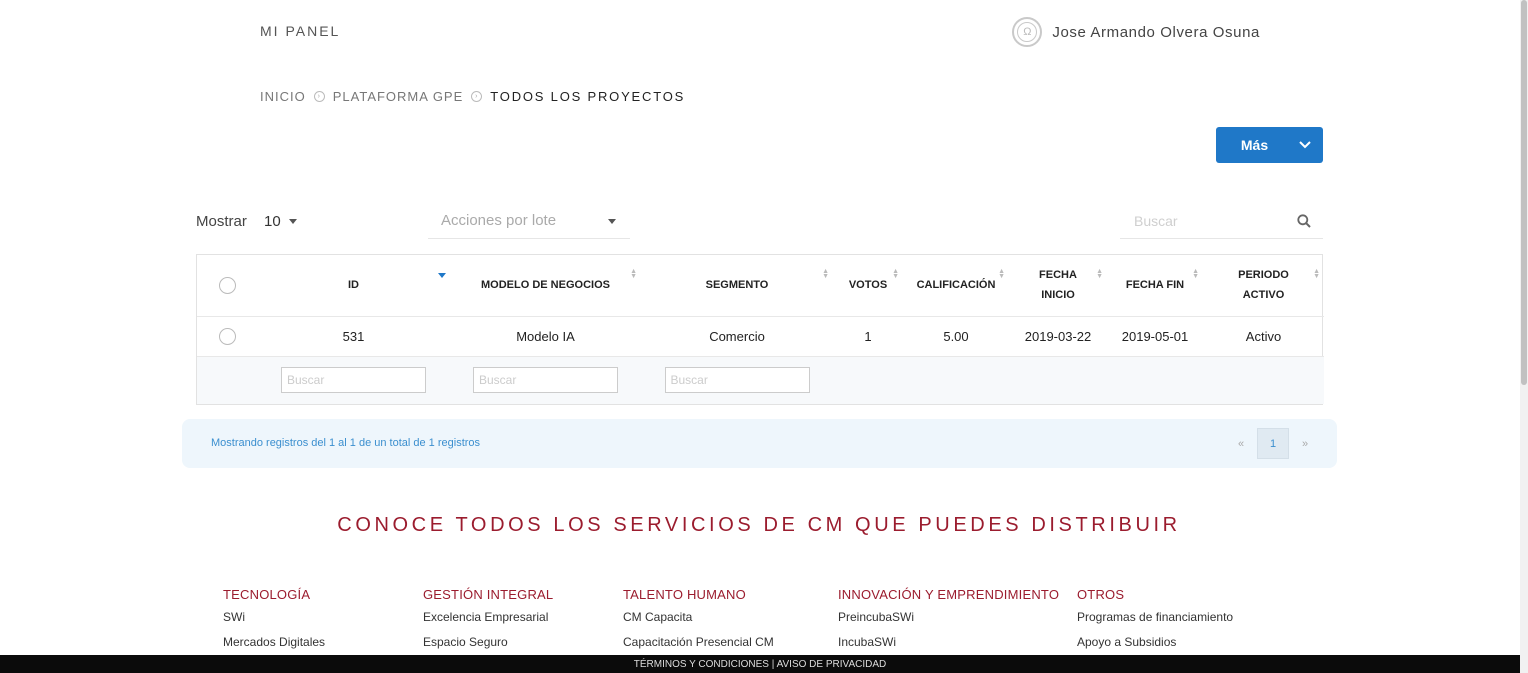 This screenshot has width=1528, height=673. Describe the element at coordinates (221, 221) in the screenshot. I see `show-label: Mostrar` at that location.